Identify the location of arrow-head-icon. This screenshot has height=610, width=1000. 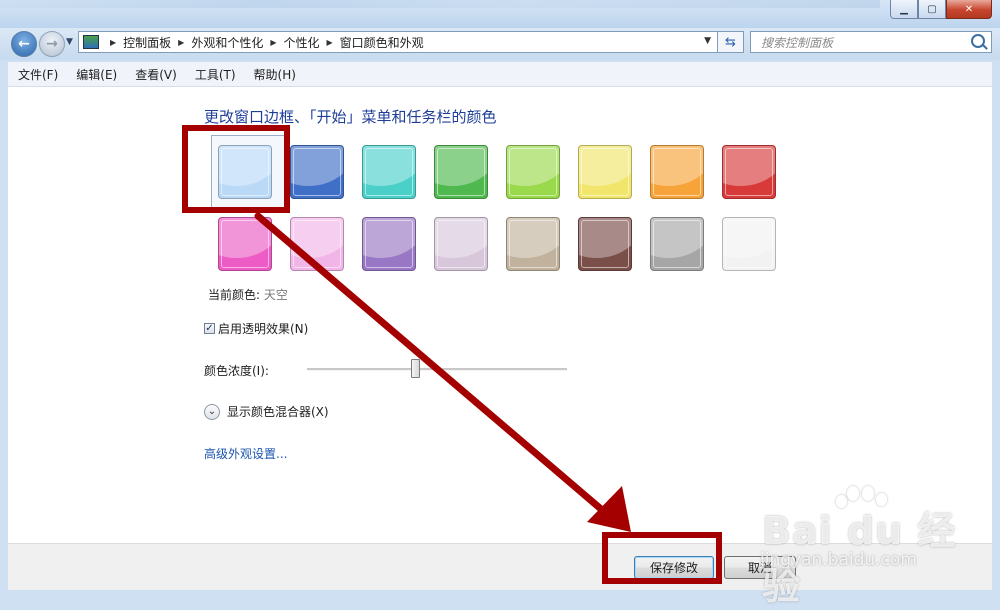
(609, 509).